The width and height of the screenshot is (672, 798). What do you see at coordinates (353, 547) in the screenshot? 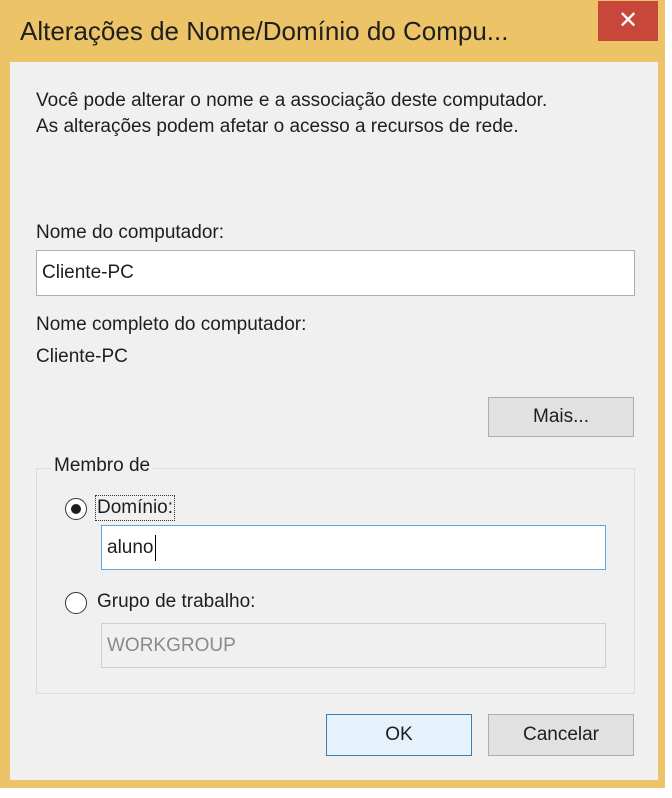
I see `domain-input: aluno` at bounding box center [353, 547].